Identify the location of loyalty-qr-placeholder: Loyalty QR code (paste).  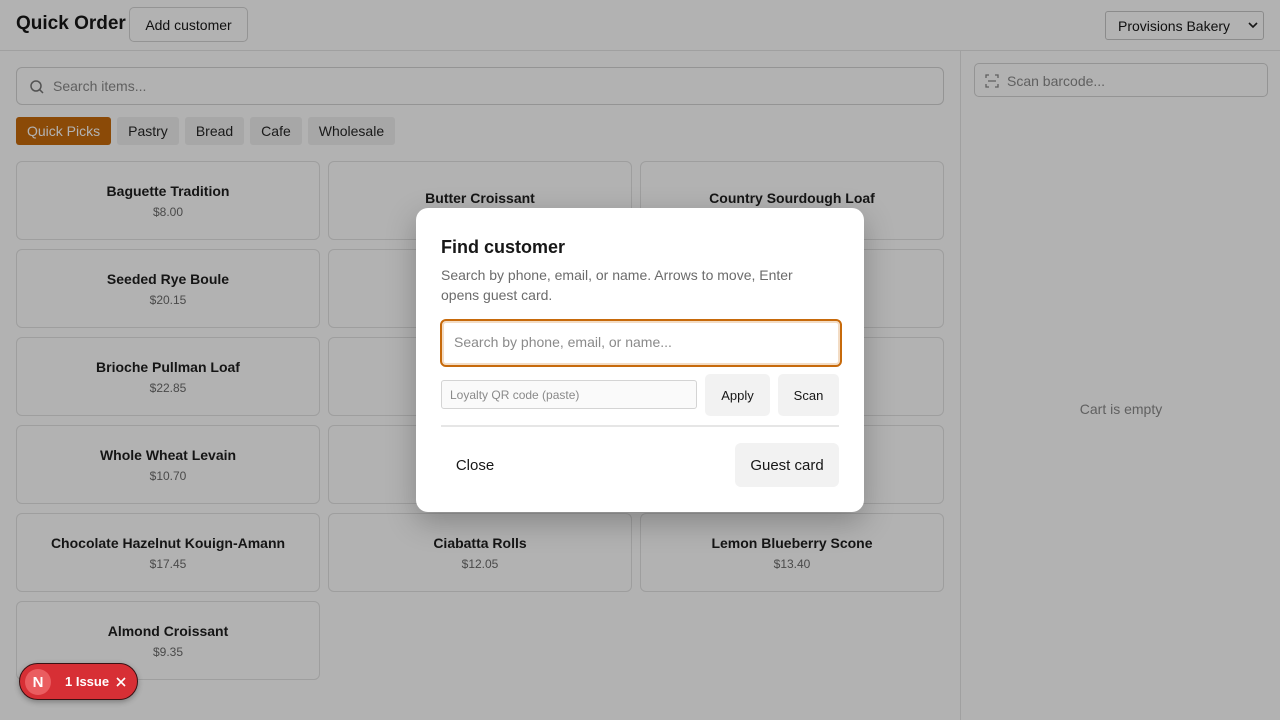
(515, 395).